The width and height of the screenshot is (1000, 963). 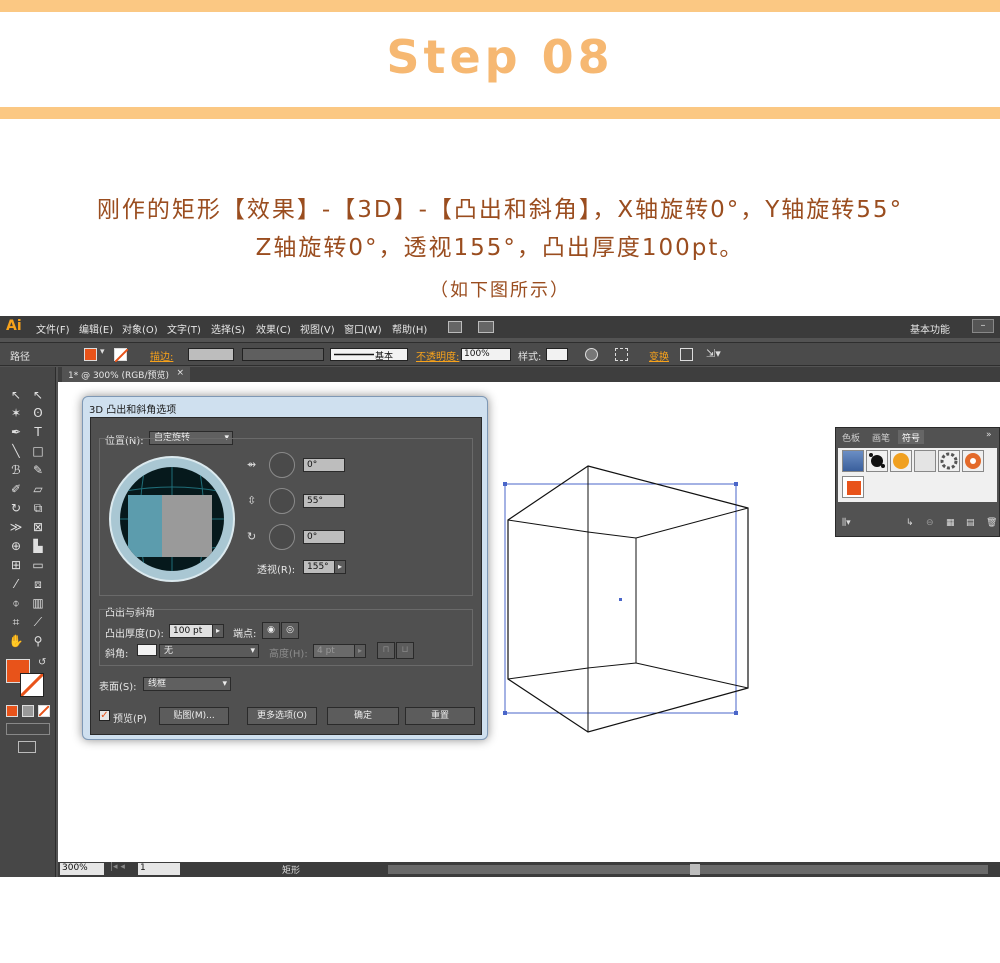 I want to click on bevel-in-button: ⊔, so click(x=405, y=650).